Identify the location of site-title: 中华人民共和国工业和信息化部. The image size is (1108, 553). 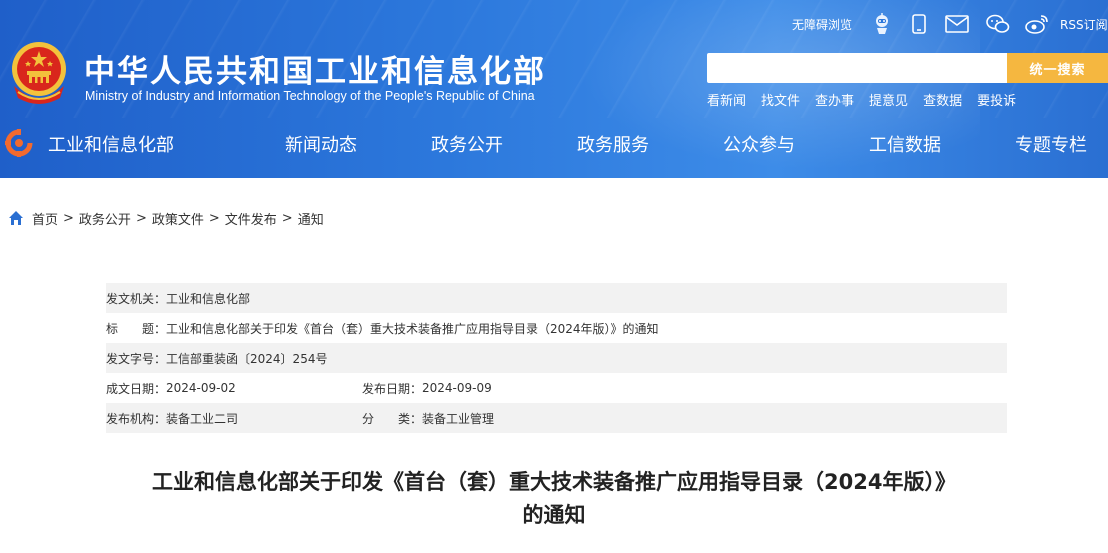
(315, 68).